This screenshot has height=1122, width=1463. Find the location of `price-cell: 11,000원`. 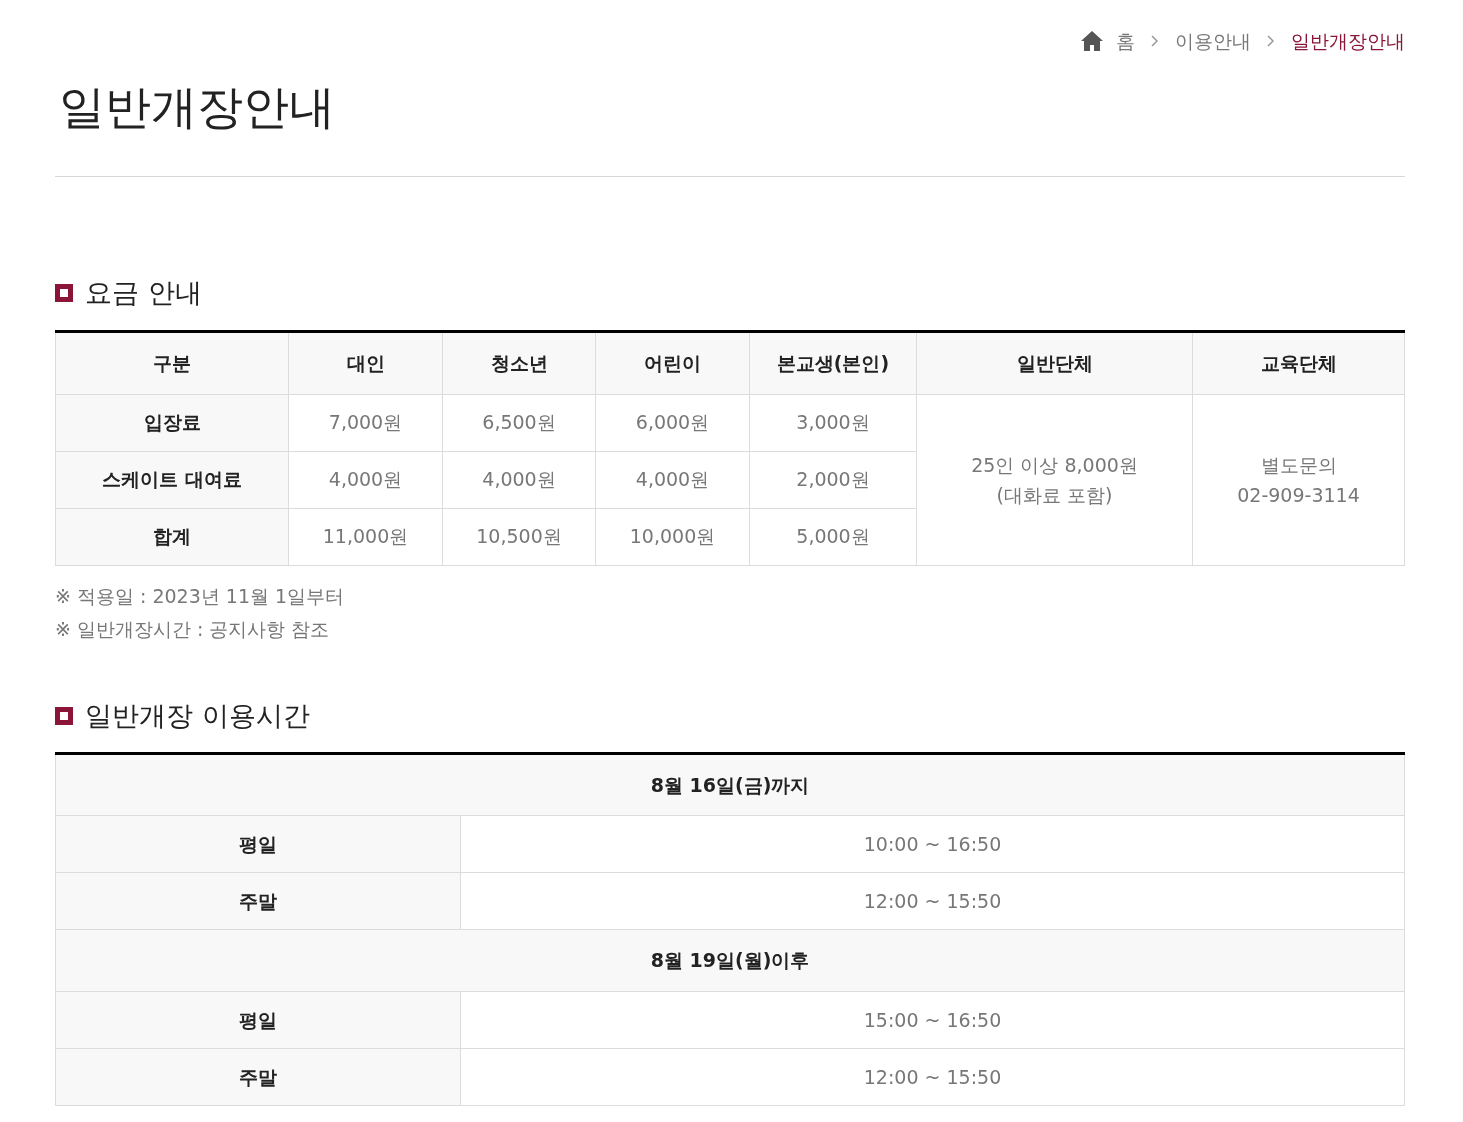

price-cell: 11,000원 is located at coordinates (365, 536).